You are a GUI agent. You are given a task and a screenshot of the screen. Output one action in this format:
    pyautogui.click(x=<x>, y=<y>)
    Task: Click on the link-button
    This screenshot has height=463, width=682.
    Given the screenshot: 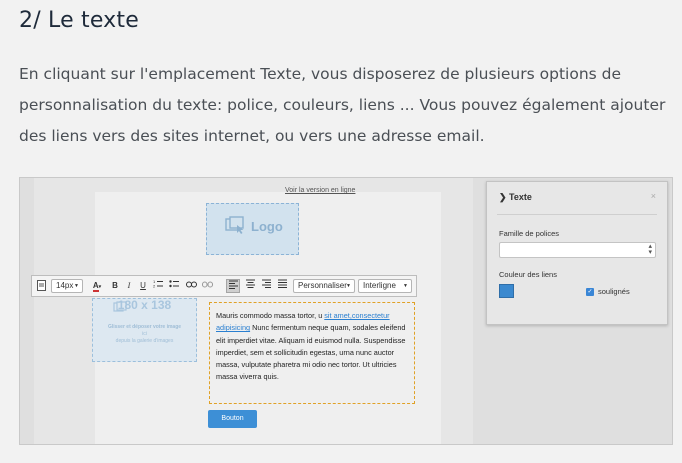 What is the action you would take?
    pyautogui.click(x=191, y=286)
    